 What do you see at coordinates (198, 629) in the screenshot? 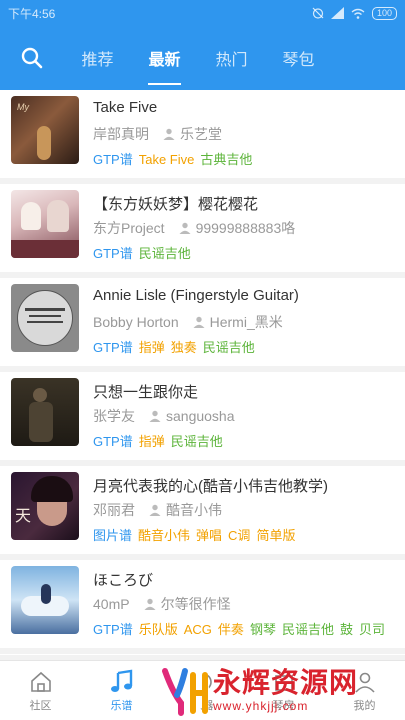
I see `tag: ACG` at bounding box center [198, 629].